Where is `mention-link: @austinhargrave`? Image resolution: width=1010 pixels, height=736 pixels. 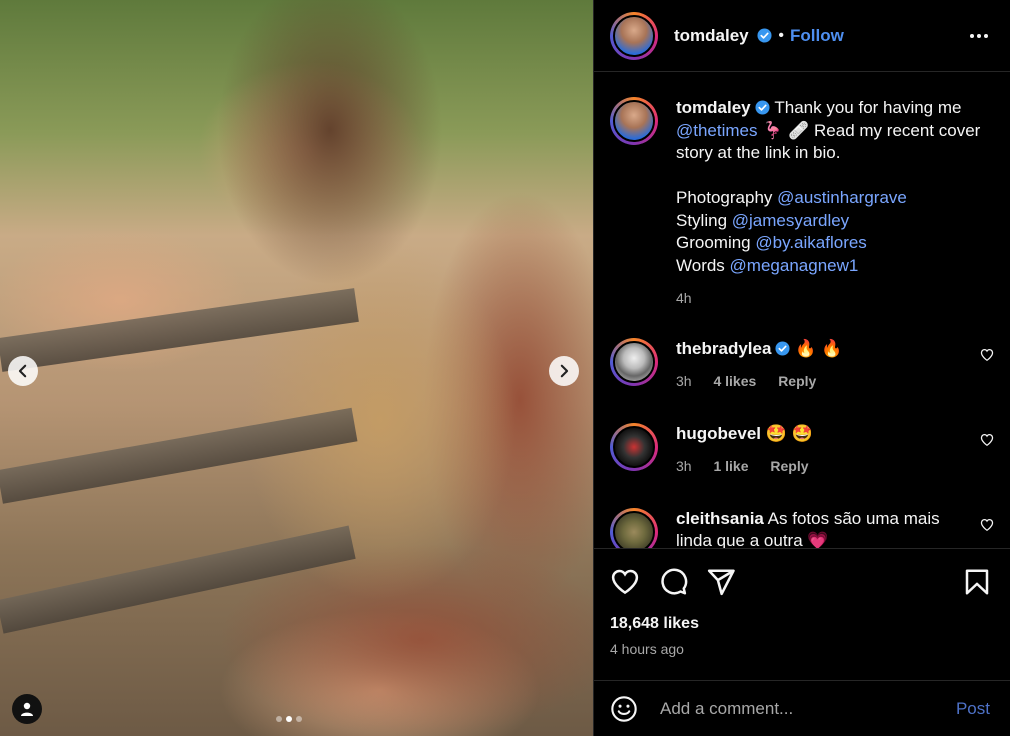
mention-link: @austinhargrave is located at coordinates (842, 197).